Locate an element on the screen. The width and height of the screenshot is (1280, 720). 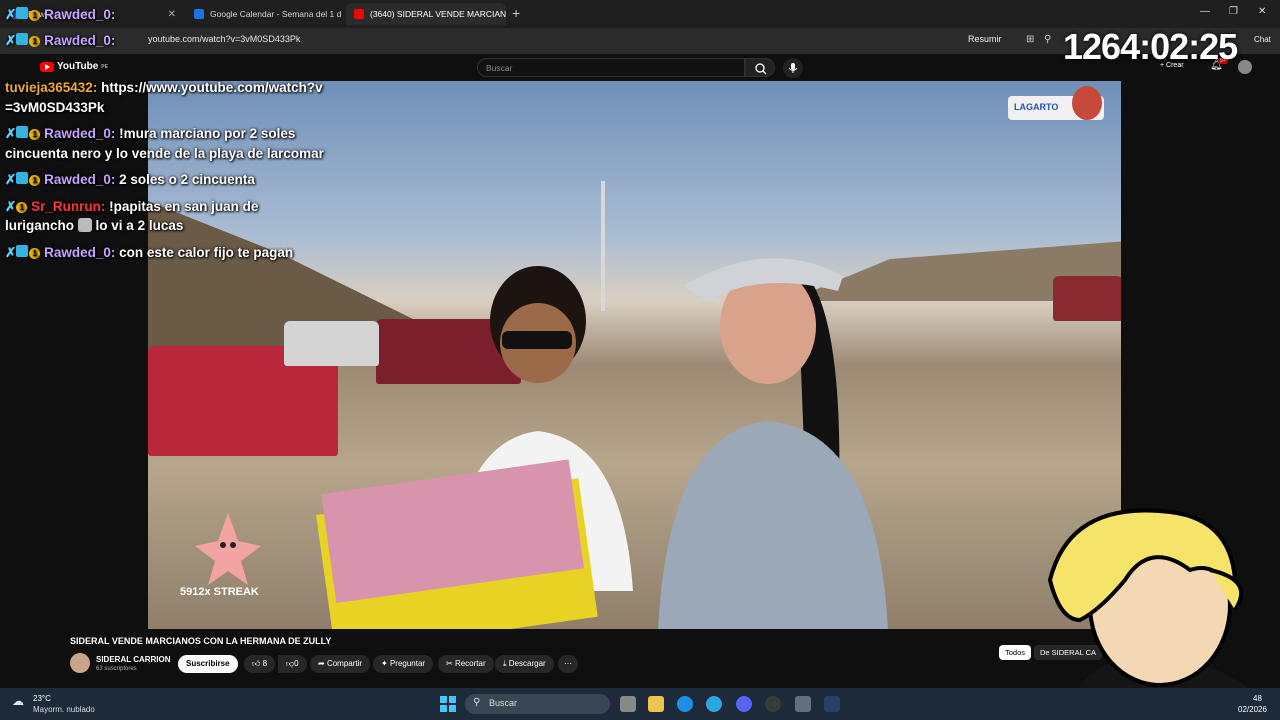
search-button is located at coordinates (760, 67).